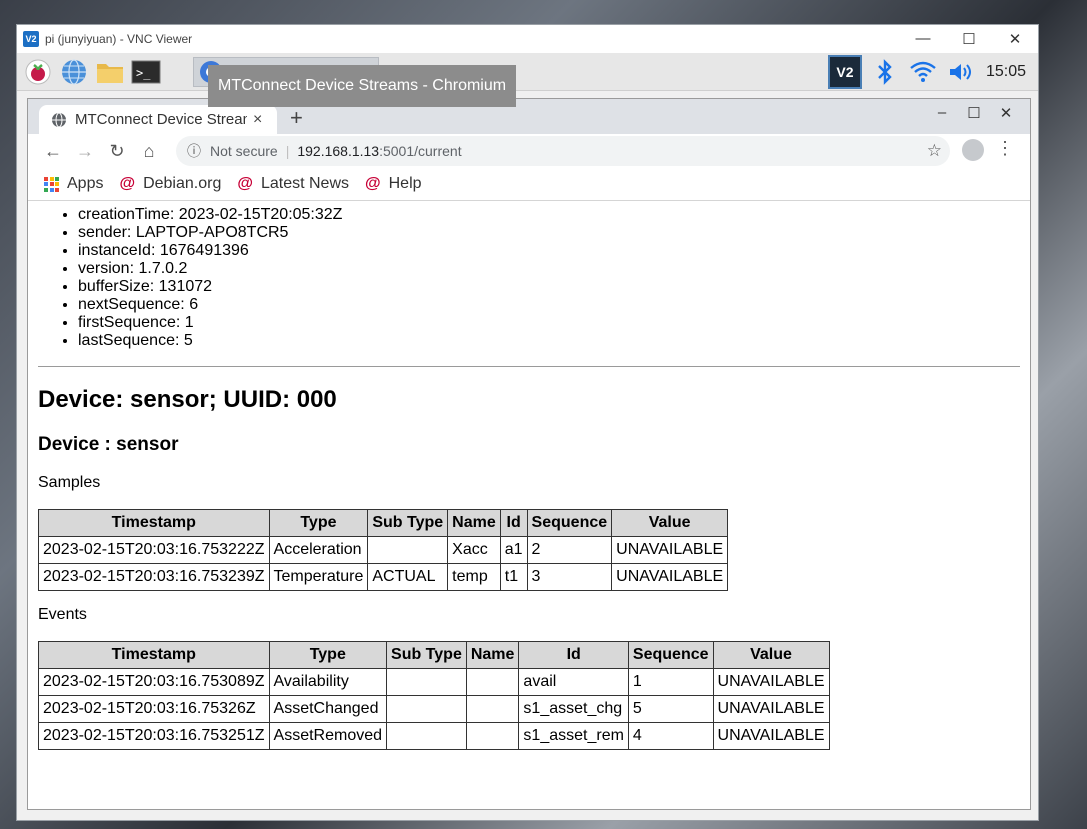  What do you see at coordinates (296, 118) in the screenshot?
I see `new-tab-button: +` at bounding box center [296, 118].